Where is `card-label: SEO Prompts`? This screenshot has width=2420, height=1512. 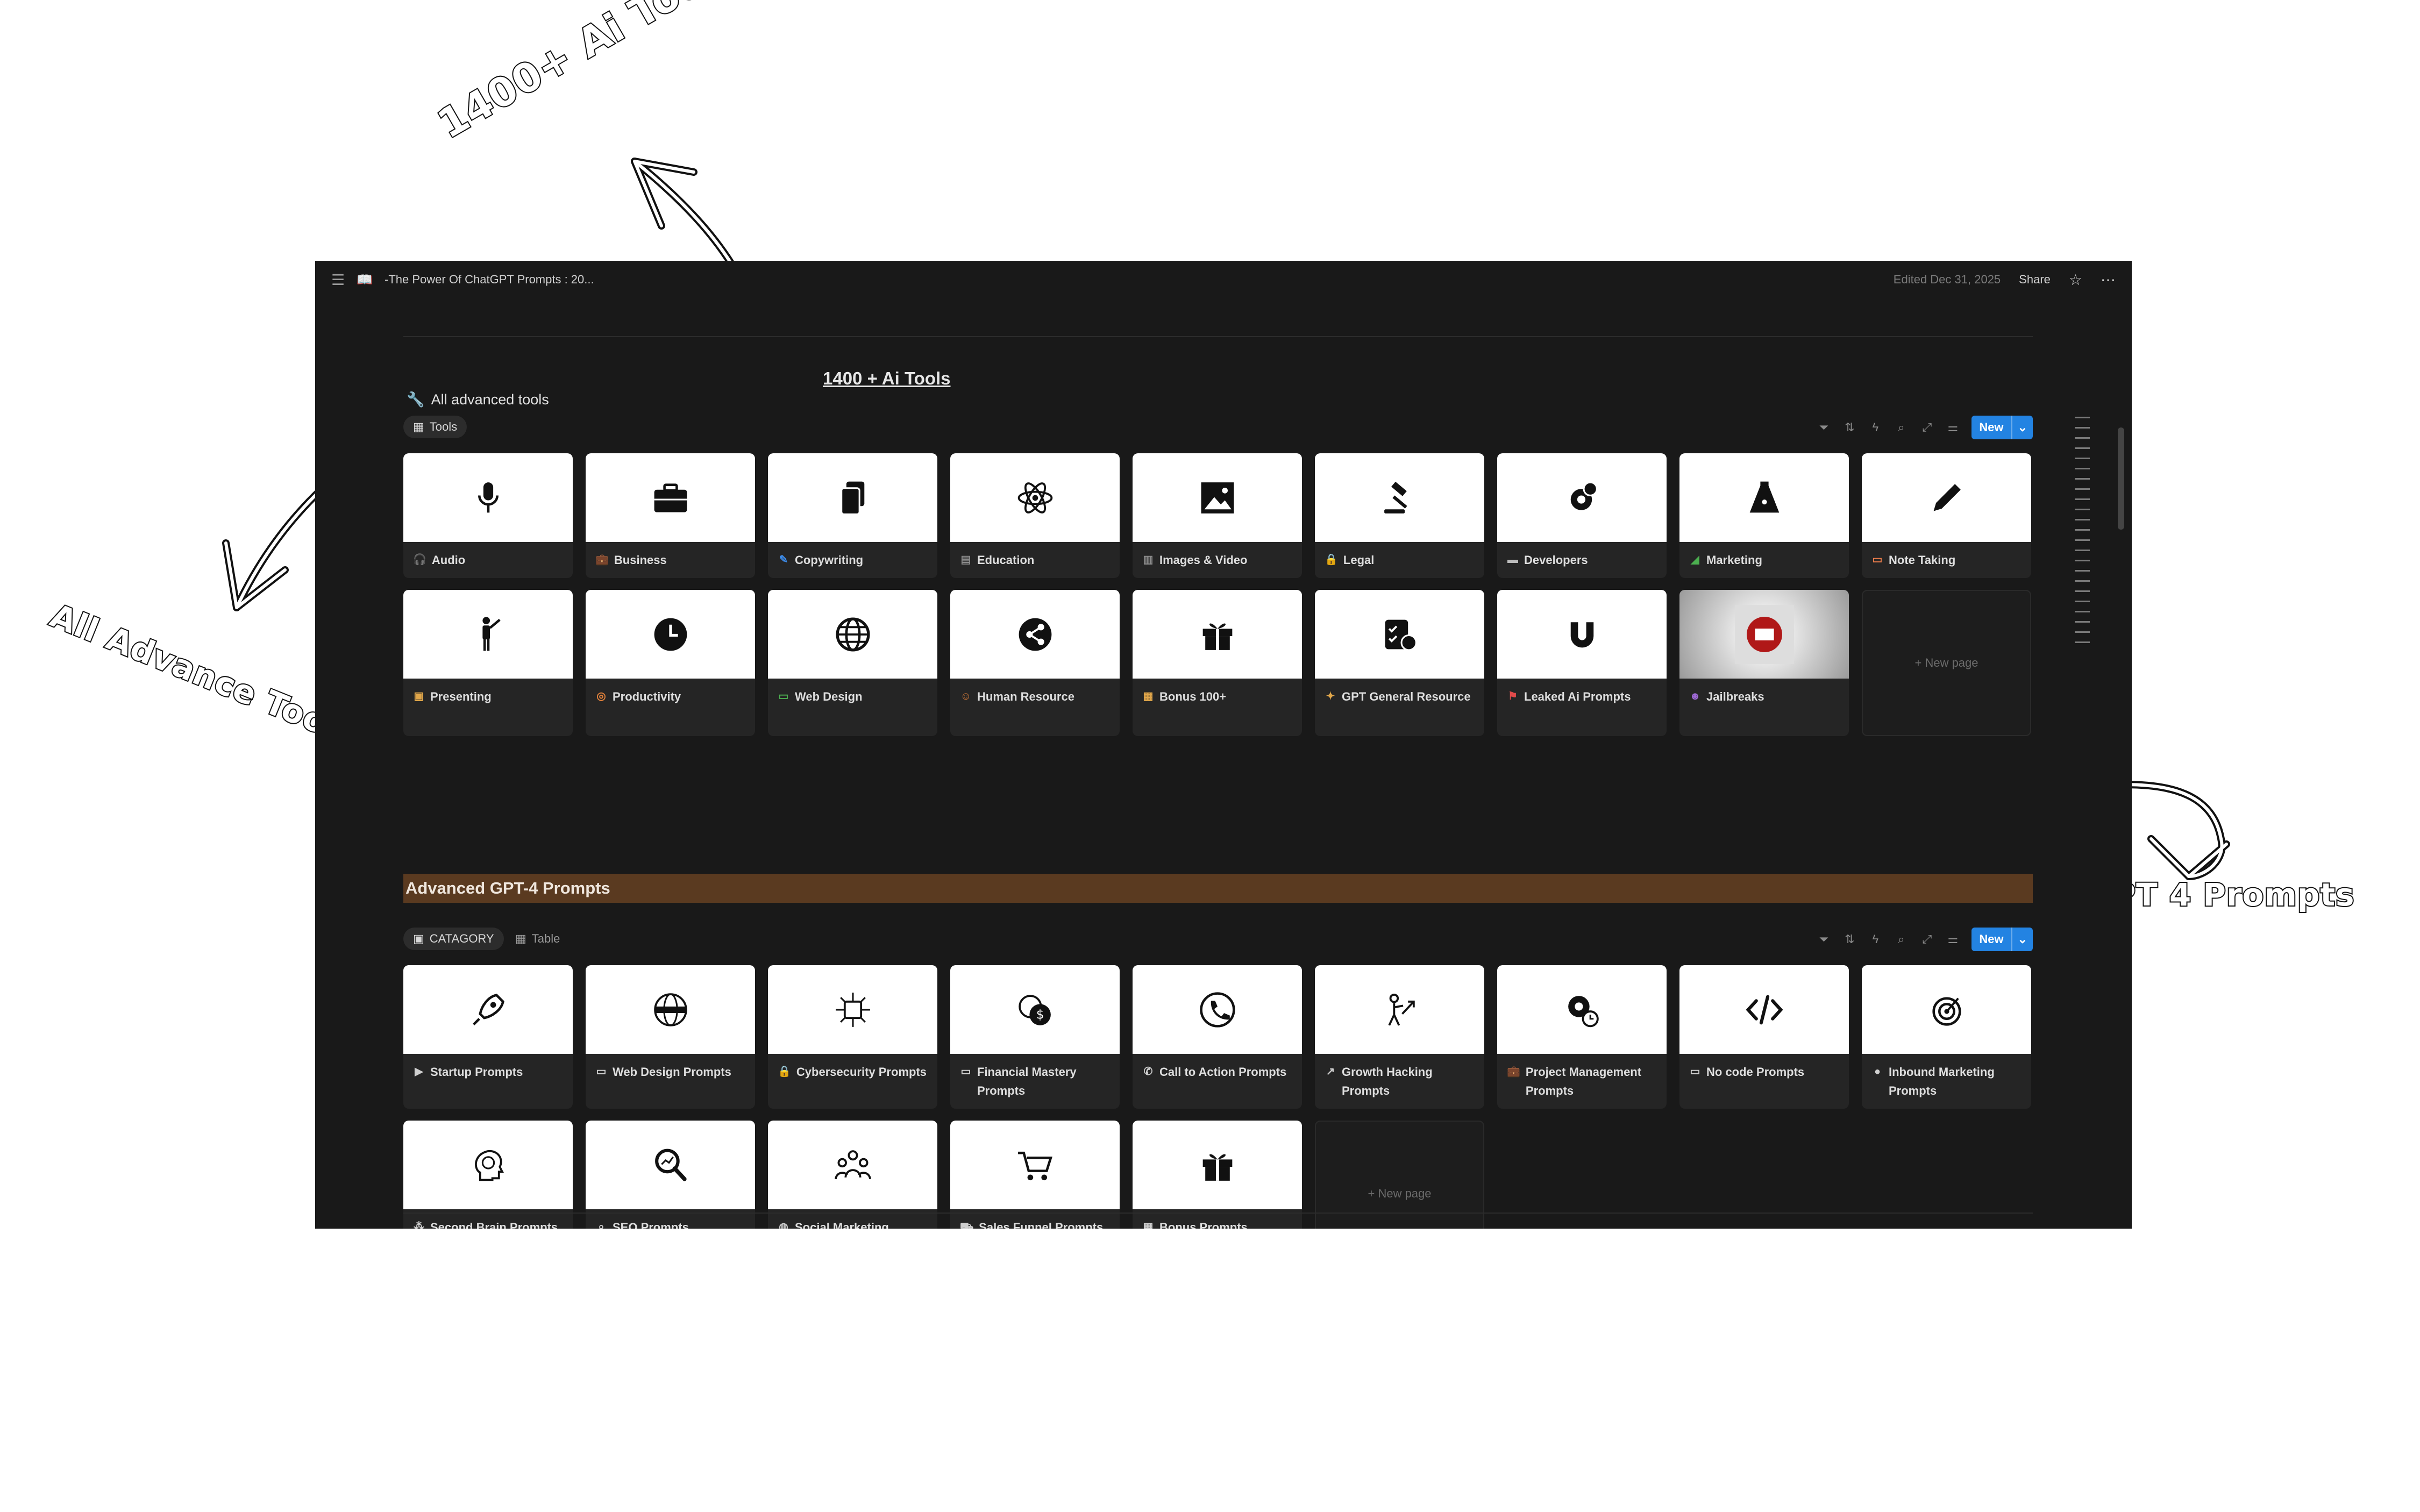
card-label: SEO Prompts is located at coordinates (651, 1225).